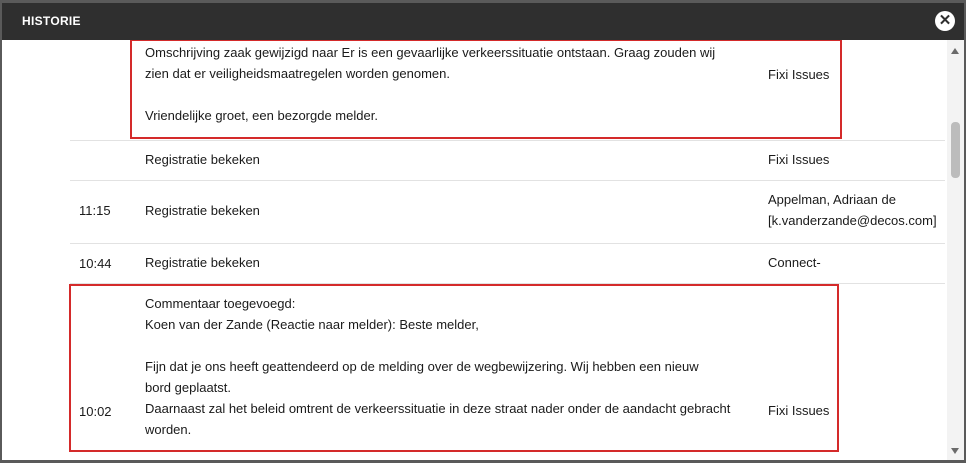  What do you see at coordinates (955, 451) in the screenshot?
I see `scroll-down-icon` at bounding box center [955, 451].